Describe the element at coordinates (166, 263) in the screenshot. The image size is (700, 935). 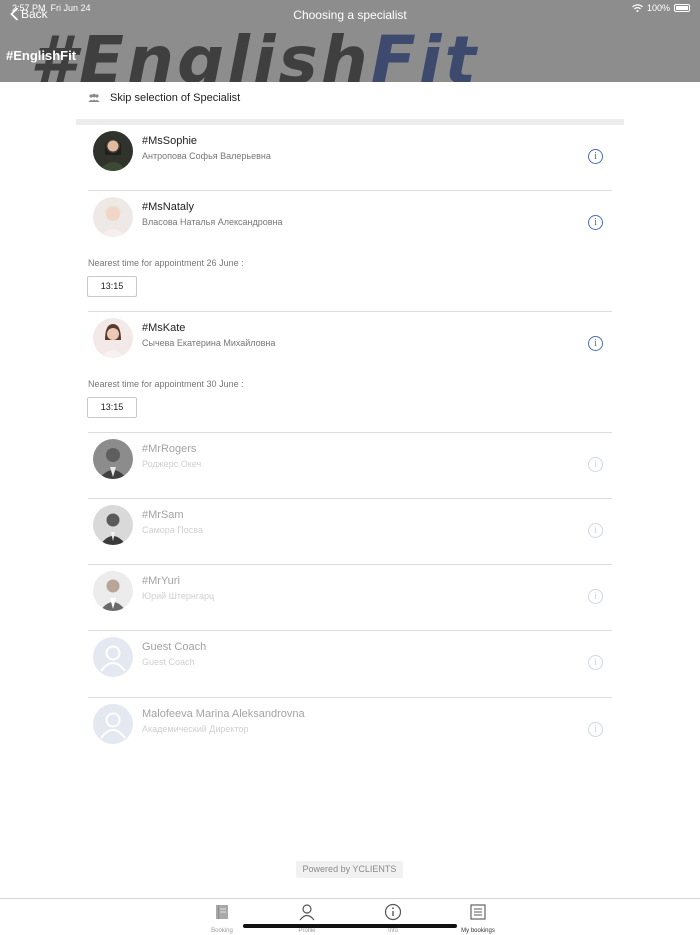
I see `nearest-time-label: Nearest time for appointment 26 June :` at that location.